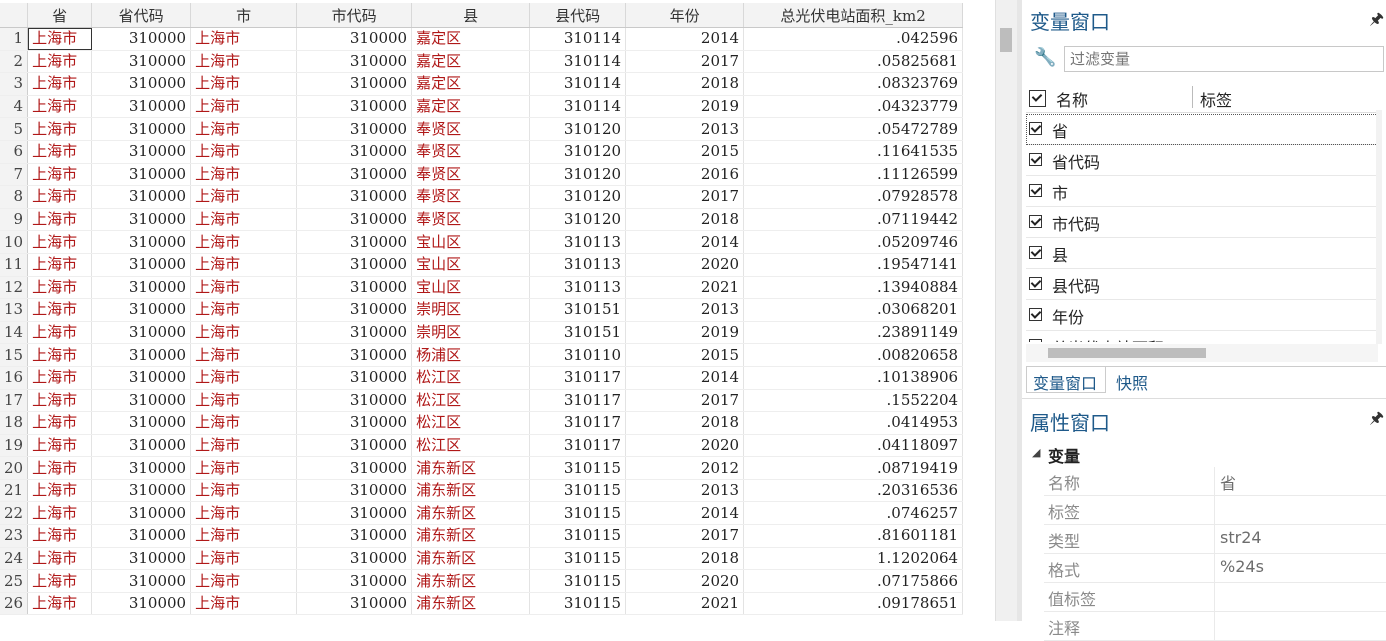  What do you see at coordinates (578, 310) in the screenshot?
I see `table-cell: 310151` at bounding box center [578, 310].